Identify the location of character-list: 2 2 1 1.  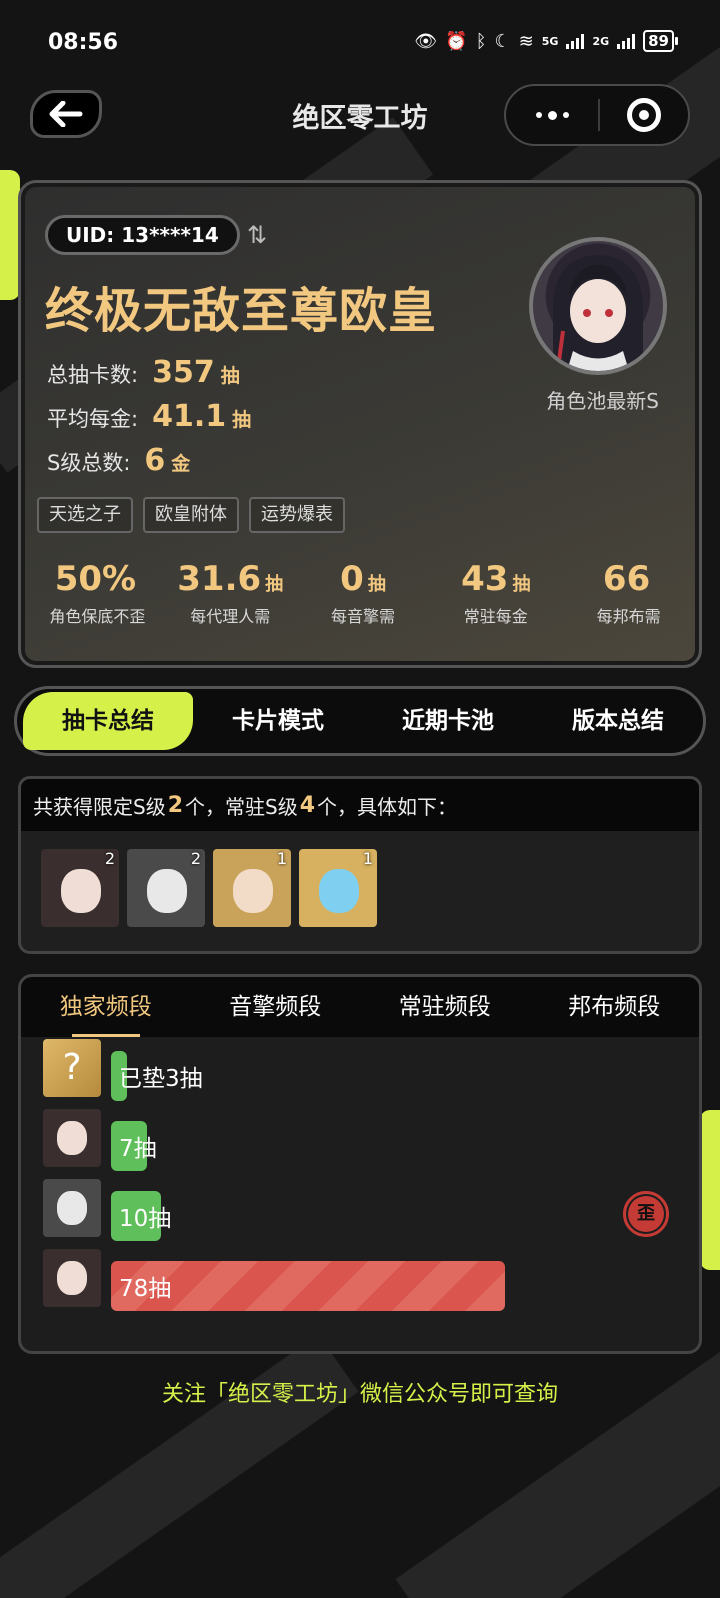
(360, 879).